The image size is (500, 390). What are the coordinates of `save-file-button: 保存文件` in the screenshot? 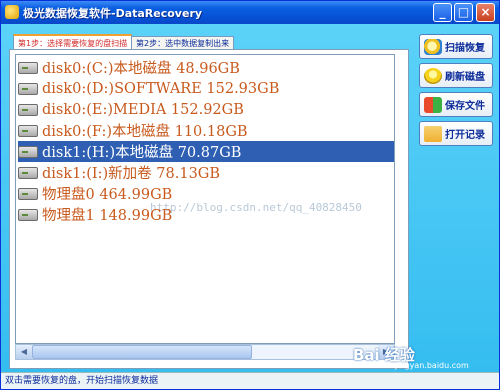 It's located at (456, 104).